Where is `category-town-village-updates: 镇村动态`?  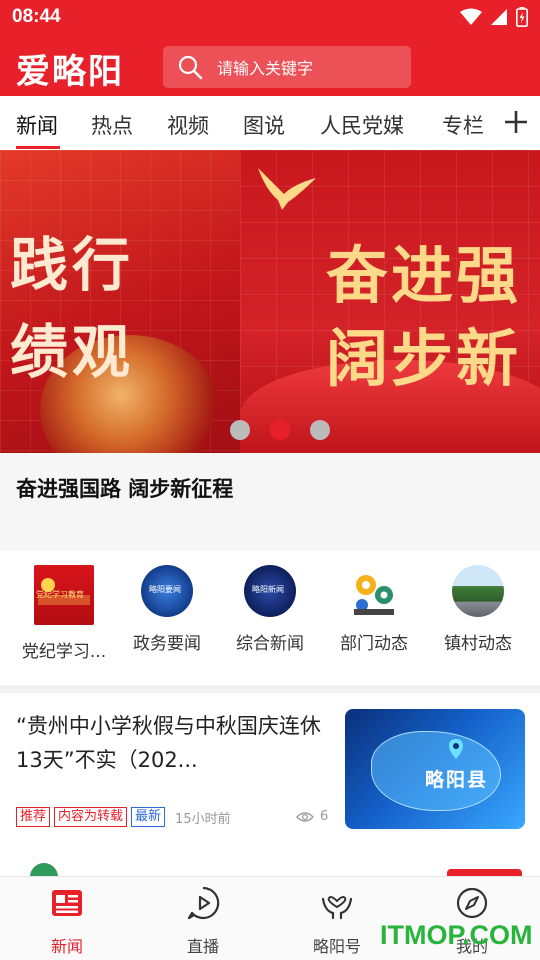 category-town-village-updates: 镇村动态 is located at coordinates (478, 609).